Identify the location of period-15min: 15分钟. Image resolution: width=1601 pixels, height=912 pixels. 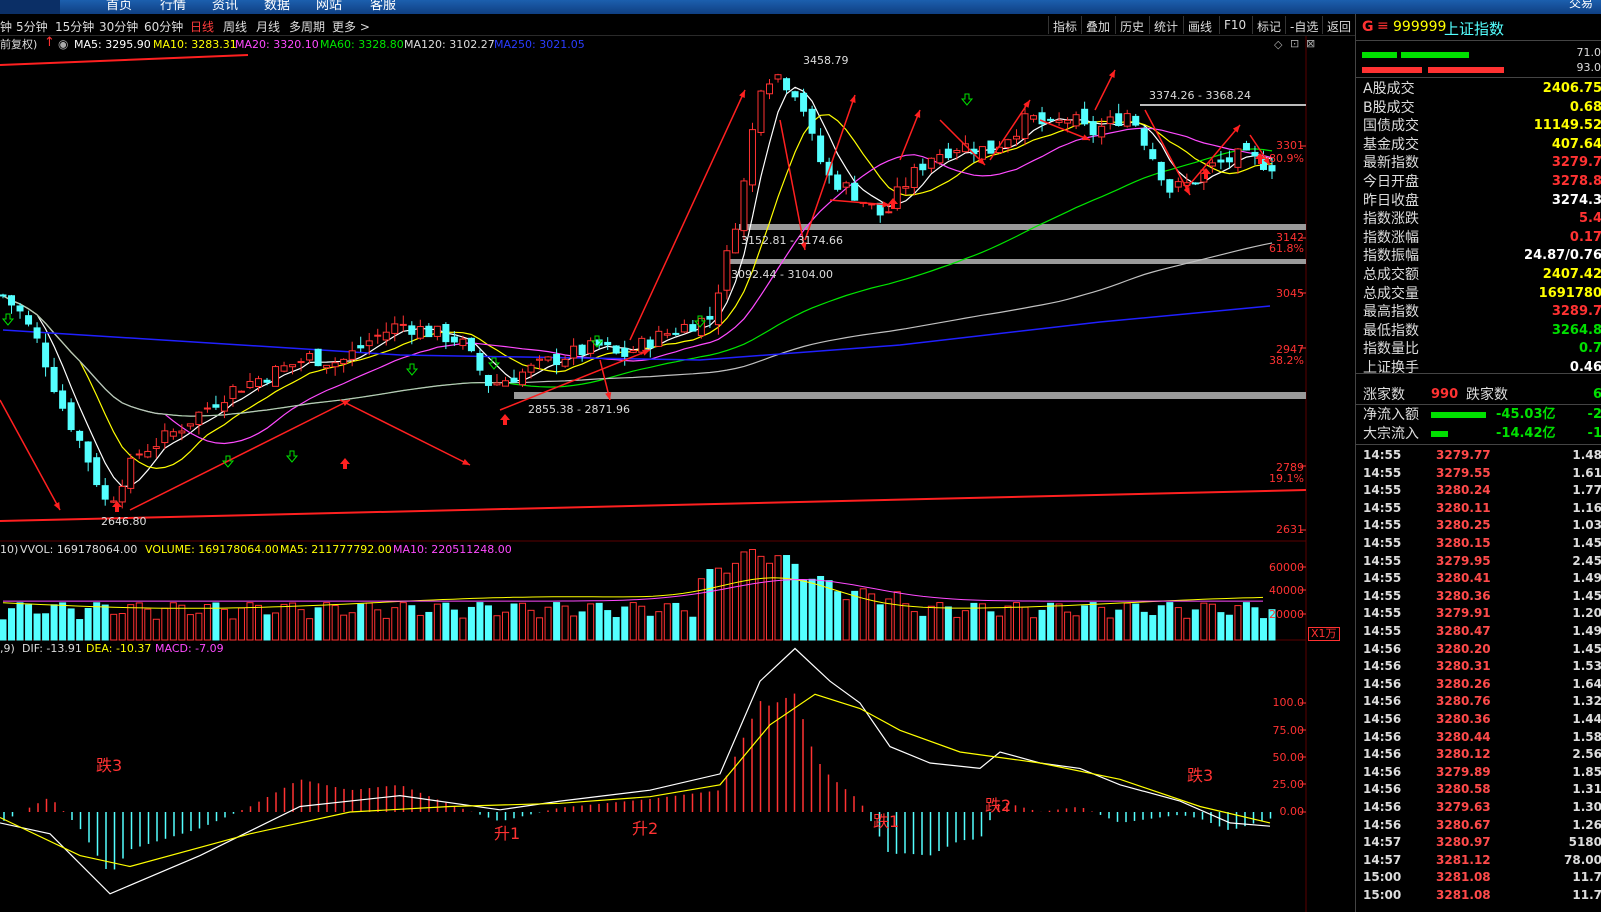
(74, 26).